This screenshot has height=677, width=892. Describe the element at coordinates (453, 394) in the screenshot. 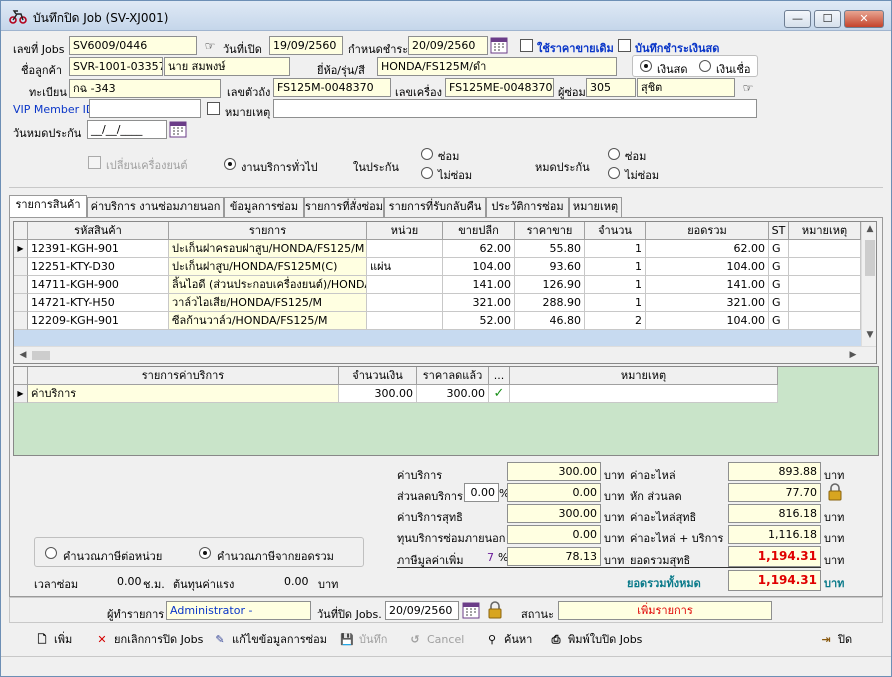

I see `service-discounted-cell: 300.00` at that location.